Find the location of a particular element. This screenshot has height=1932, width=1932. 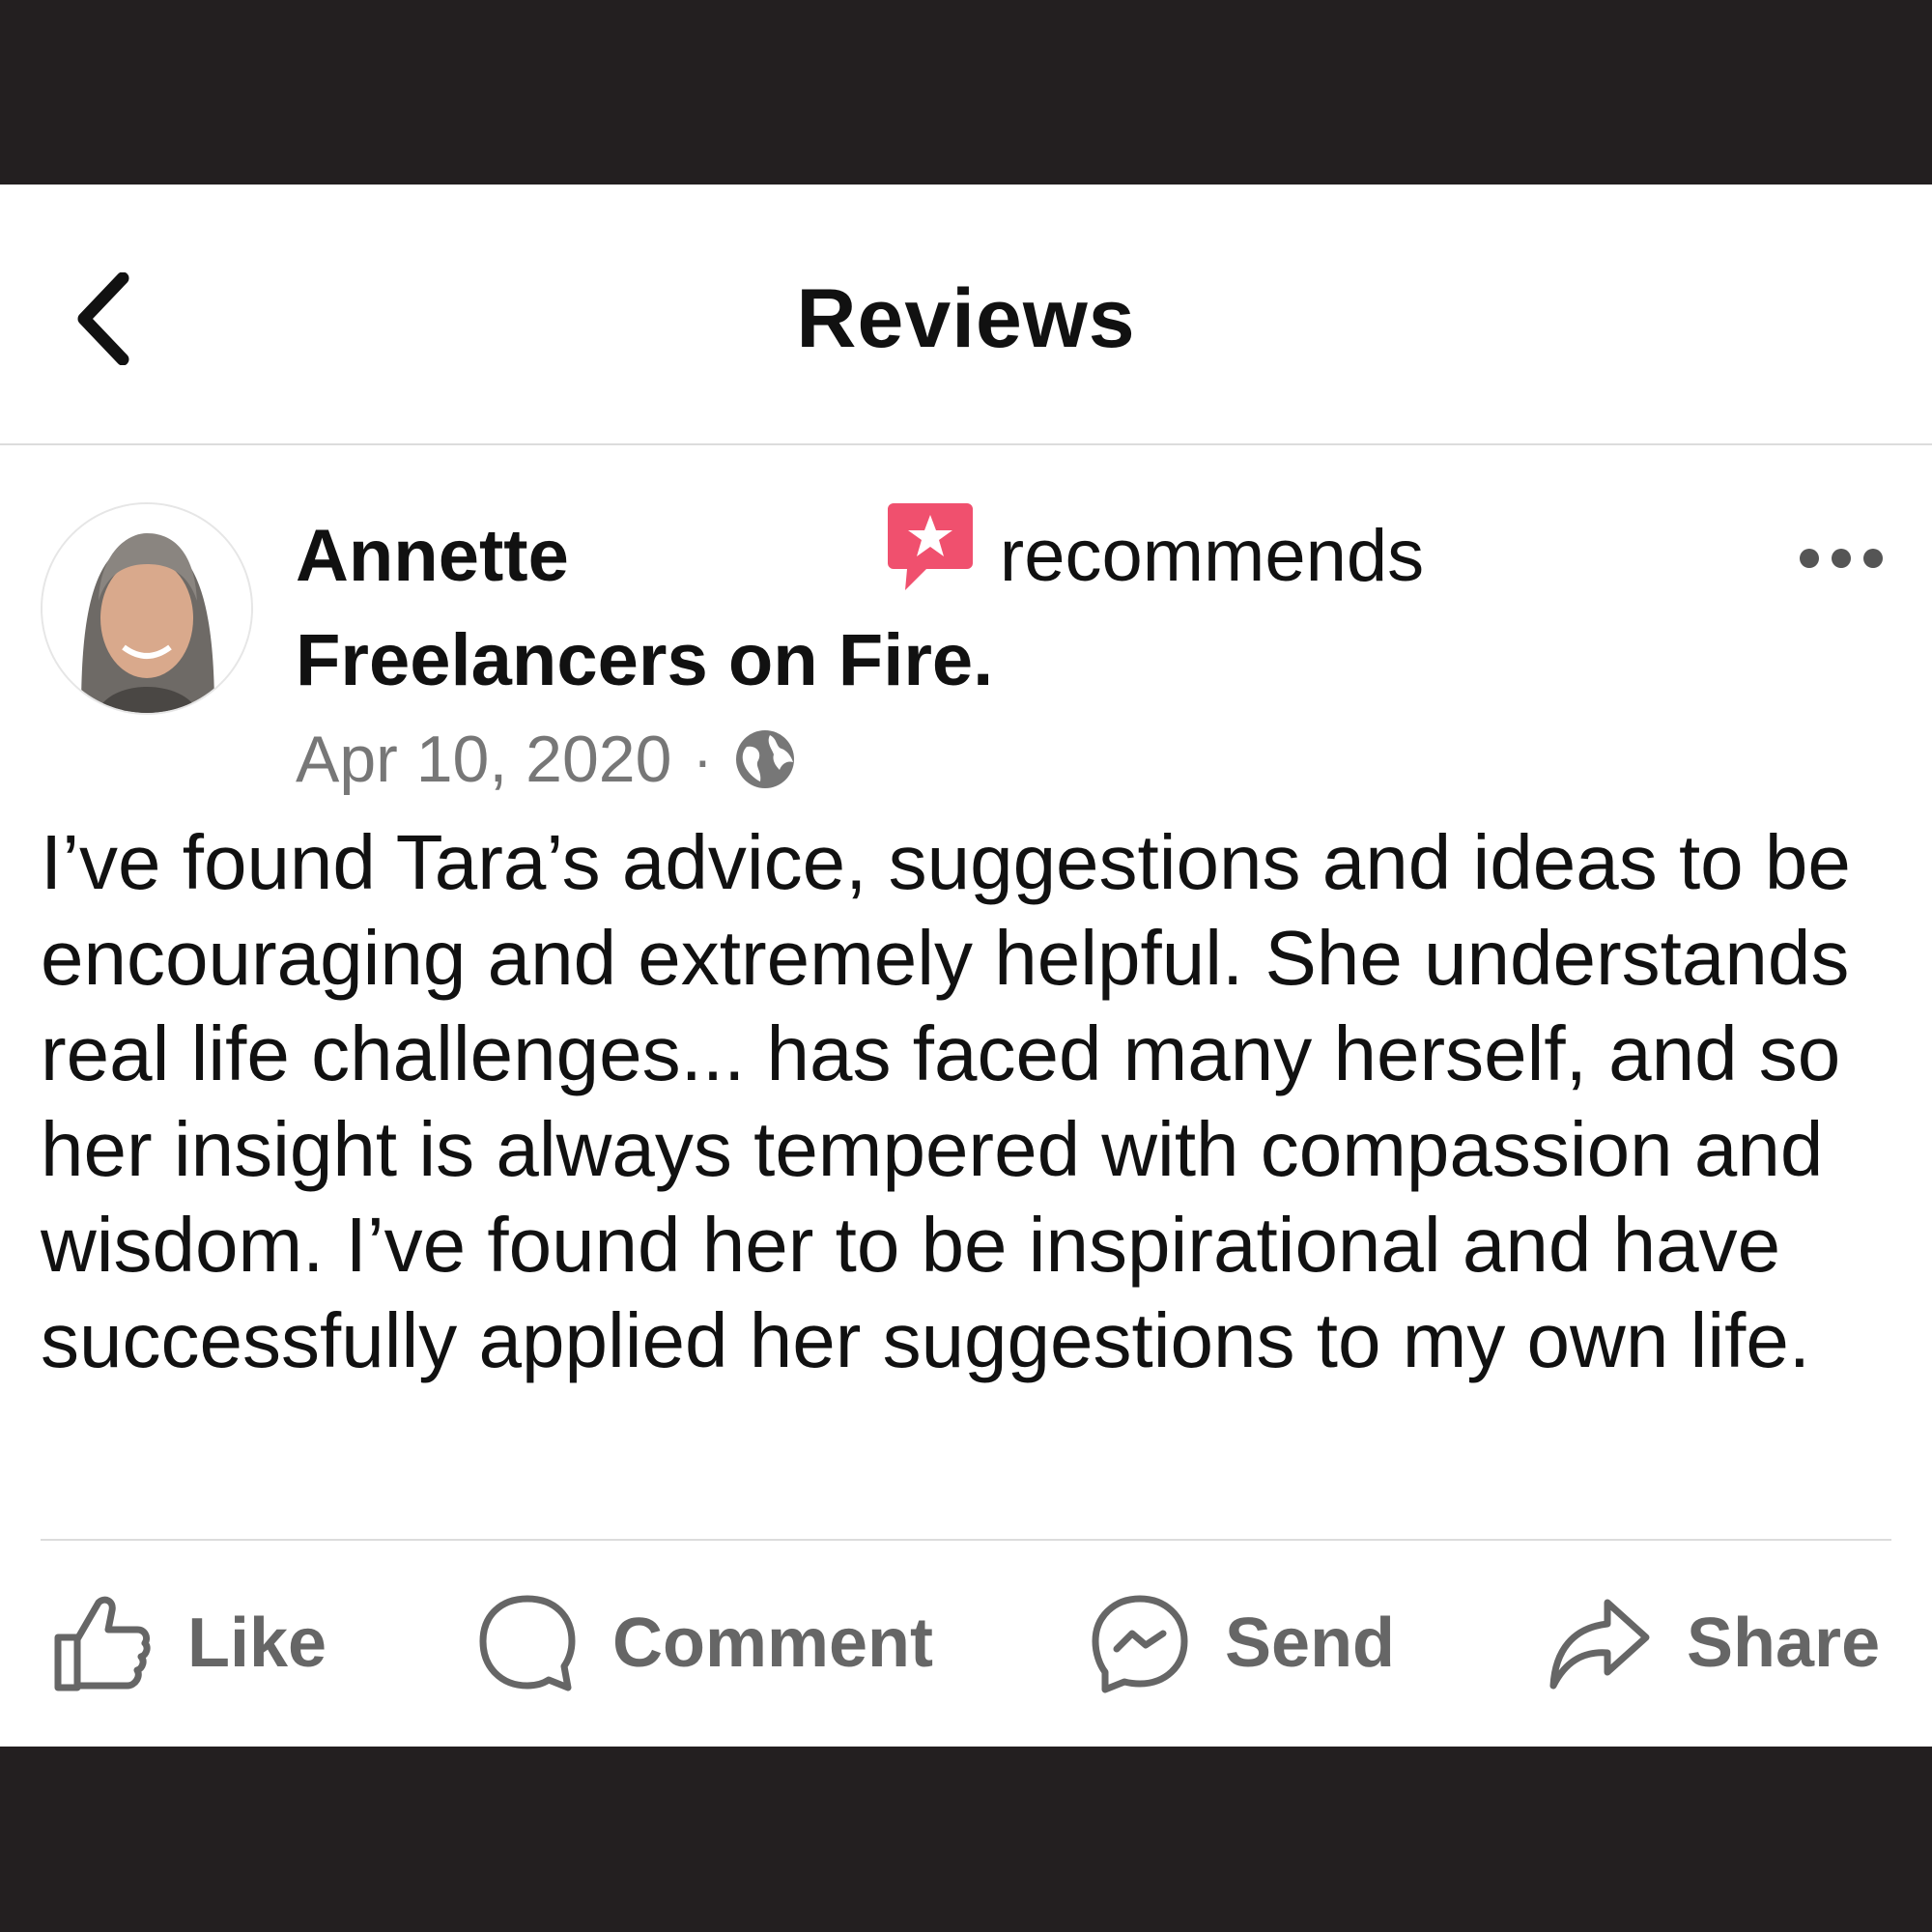

redacted-area is located at coordinates (714, 580).